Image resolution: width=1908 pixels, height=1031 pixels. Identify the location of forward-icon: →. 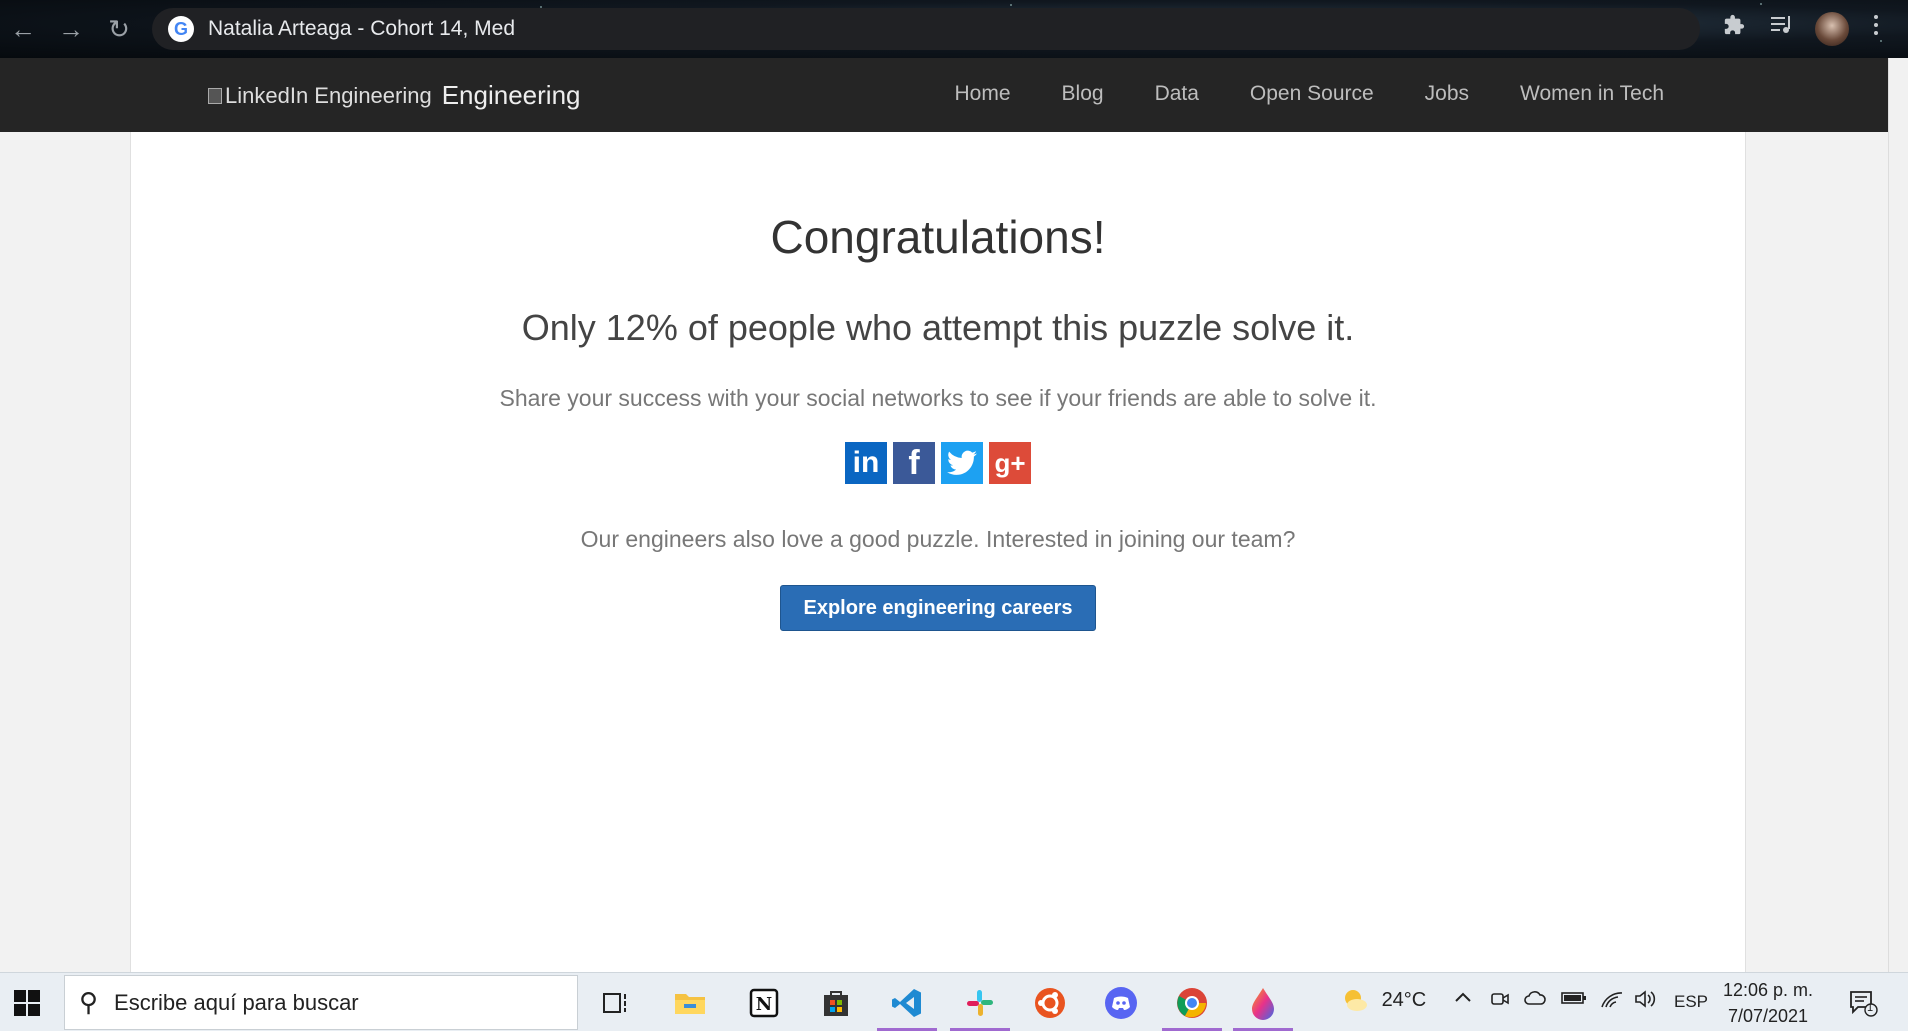
(71, 29).